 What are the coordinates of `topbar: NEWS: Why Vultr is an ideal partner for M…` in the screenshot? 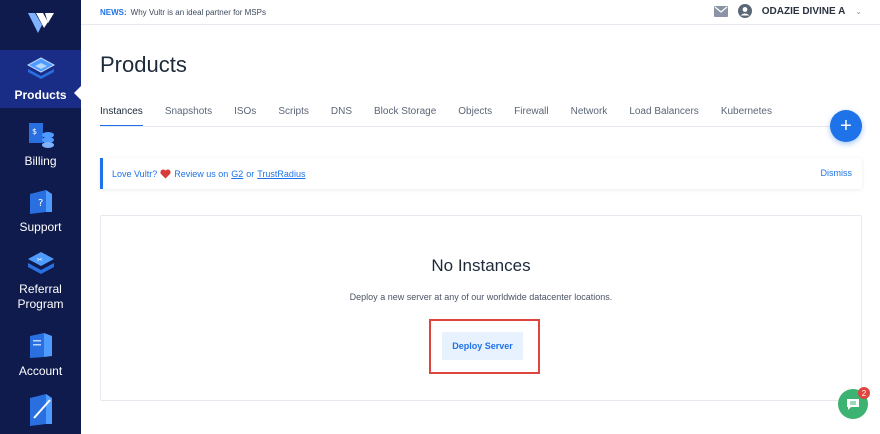 It's located at (480, 12).